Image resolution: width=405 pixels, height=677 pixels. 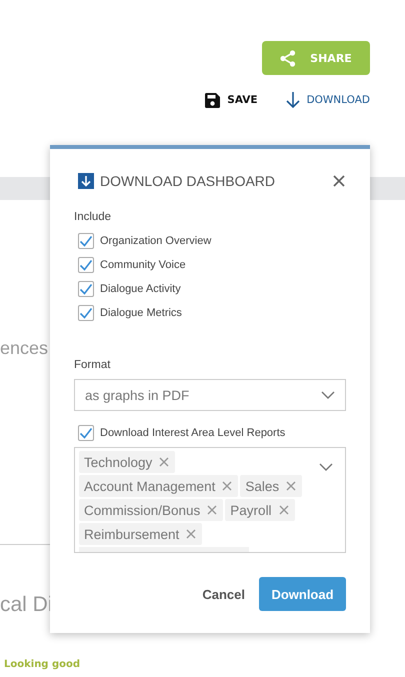 I want to click on dialog-title: DOWNLOAD DASHBOARD, so click(x=188, y=181).